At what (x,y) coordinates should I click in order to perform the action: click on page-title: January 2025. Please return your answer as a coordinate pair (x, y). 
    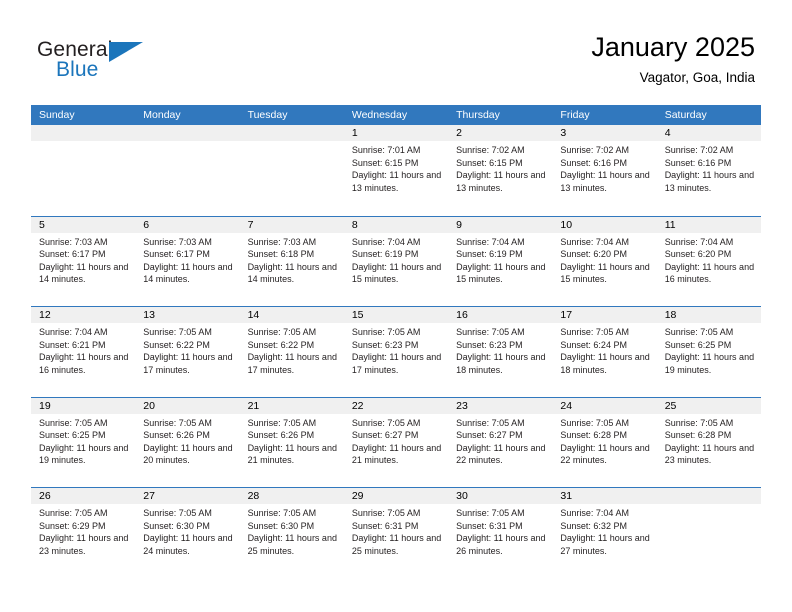
    Looking at the image, I should click on (673, 47).